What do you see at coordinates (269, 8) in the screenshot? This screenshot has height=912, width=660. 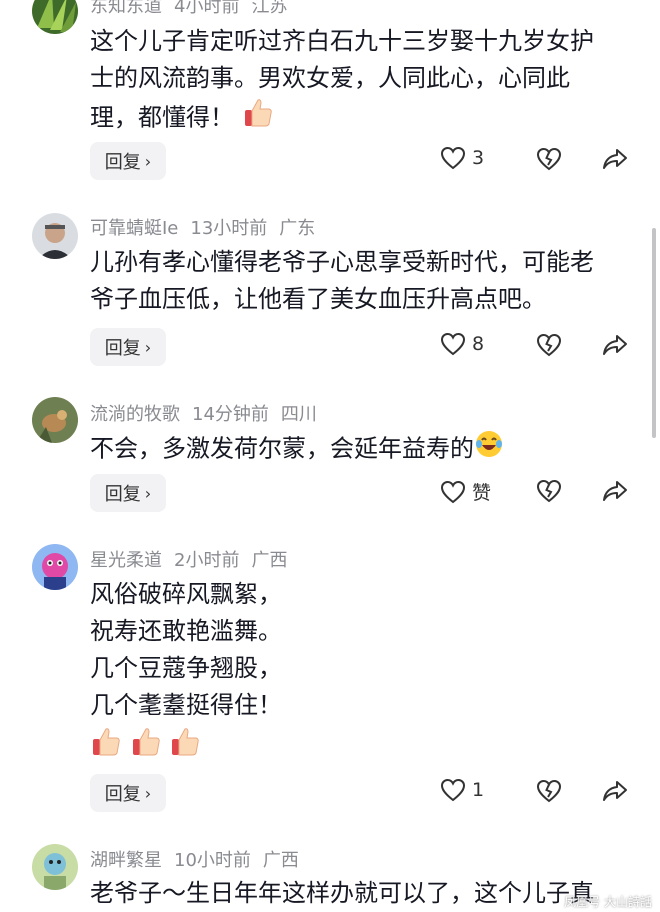 I see `location: 江苏` at bounding box center [269, 8].